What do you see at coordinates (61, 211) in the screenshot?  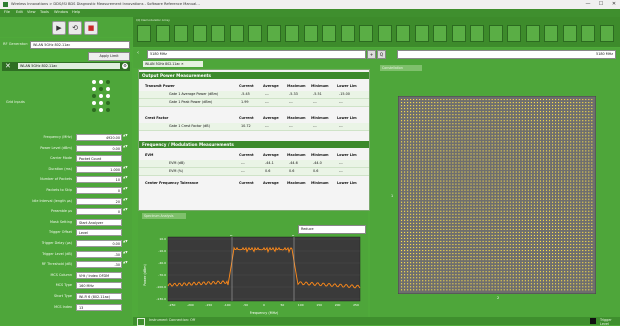 I see `param-label: Preamble µs` at bounding box center [61, 211].